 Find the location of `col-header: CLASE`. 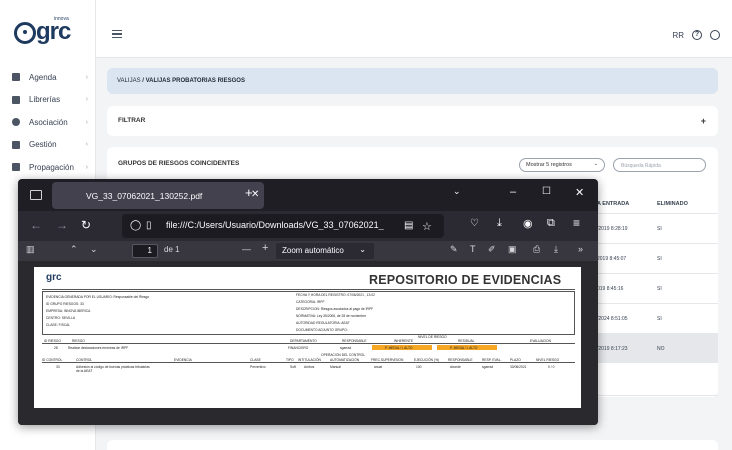

col-header: CLASE is located at coordinates (255, 360).